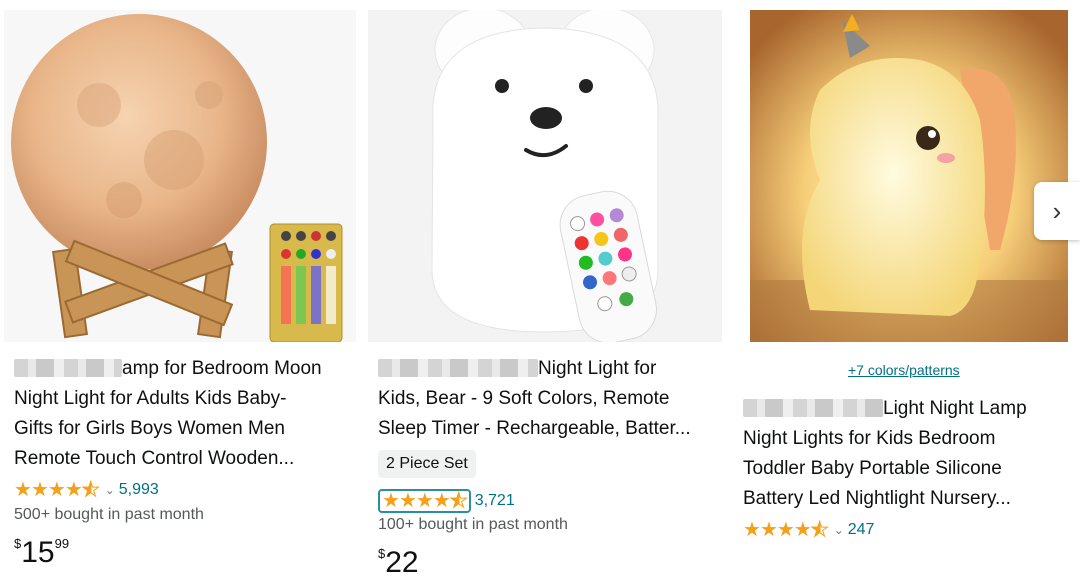  I want to click on rating-count-link: 247, so click(861, 530).